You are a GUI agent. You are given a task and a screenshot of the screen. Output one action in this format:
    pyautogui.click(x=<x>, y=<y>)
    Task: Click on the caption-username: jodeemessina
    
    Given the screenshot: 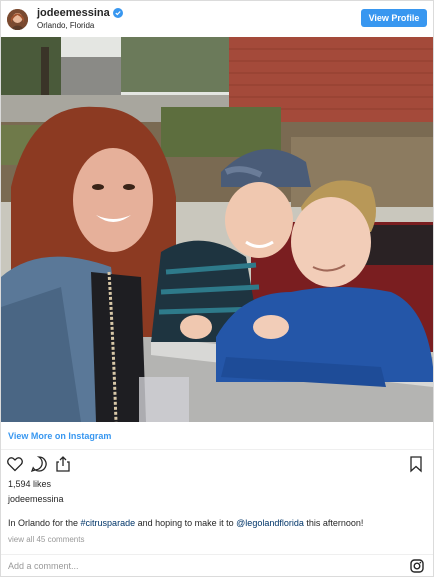 What is the action you would take?
    pyautogui.click(x=36, y=499)
    